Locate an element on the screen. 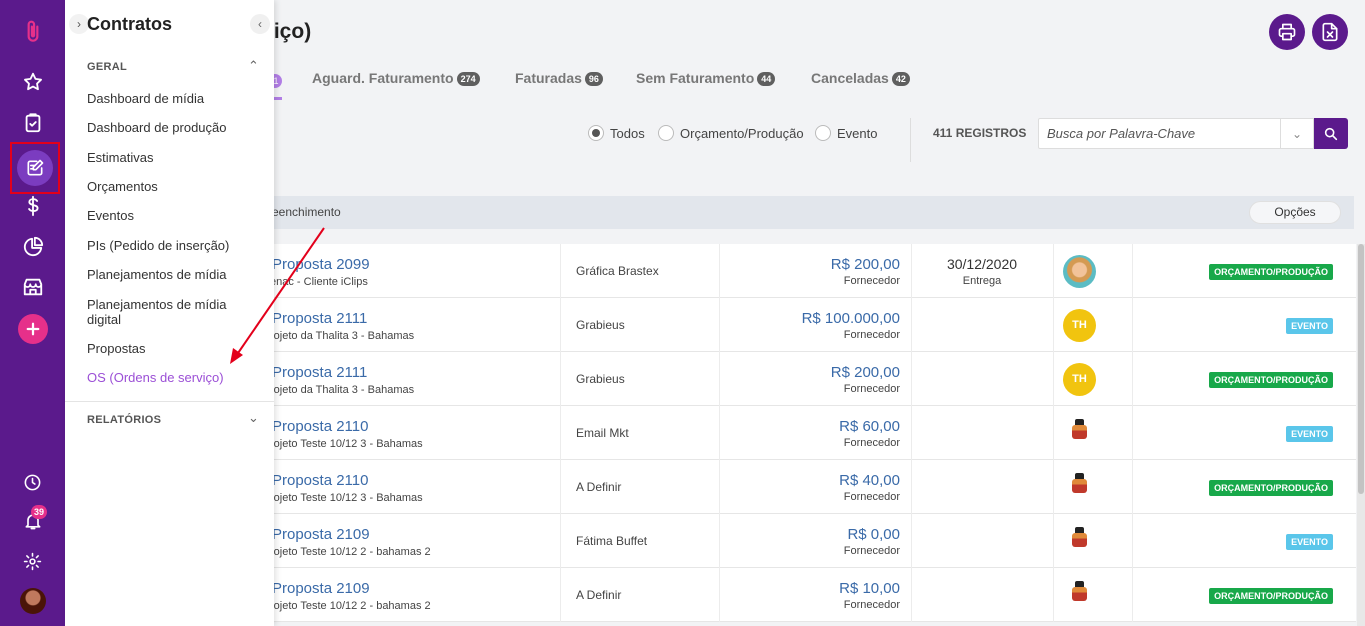 Image resolution: width=1365 pixels, height=626 pixels. tab-canceladas: Canceladas 42 is located at coordinates (860, 78).